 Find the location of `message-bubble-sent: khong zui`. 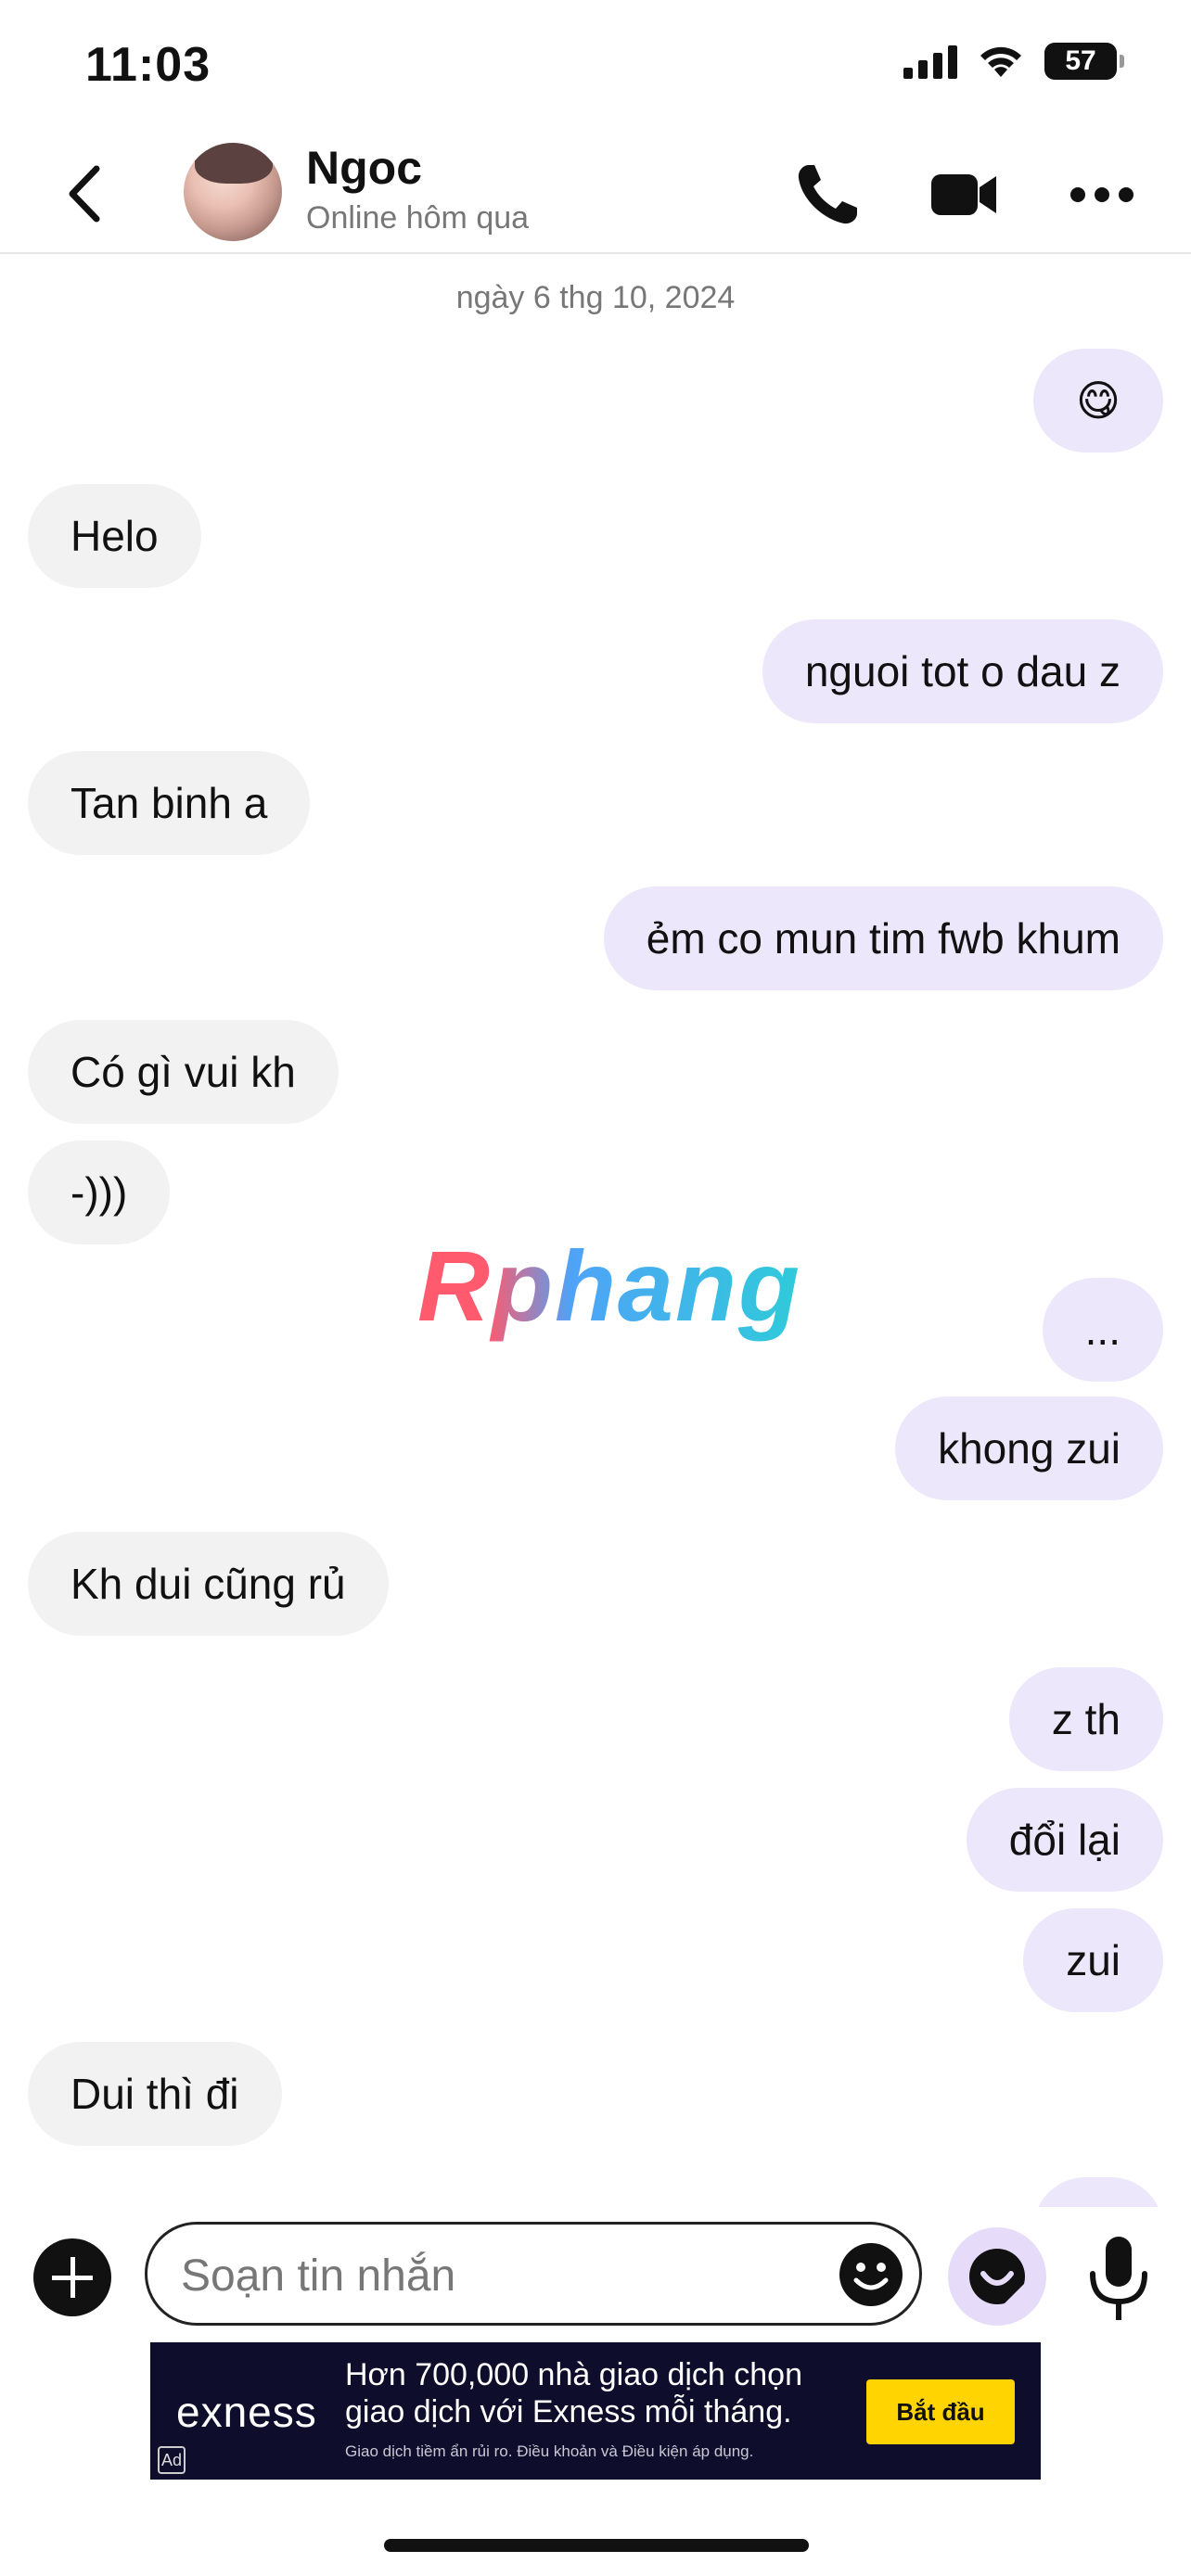

message-bubble-sent: khong zui is located at coordinates (1029, 1448).